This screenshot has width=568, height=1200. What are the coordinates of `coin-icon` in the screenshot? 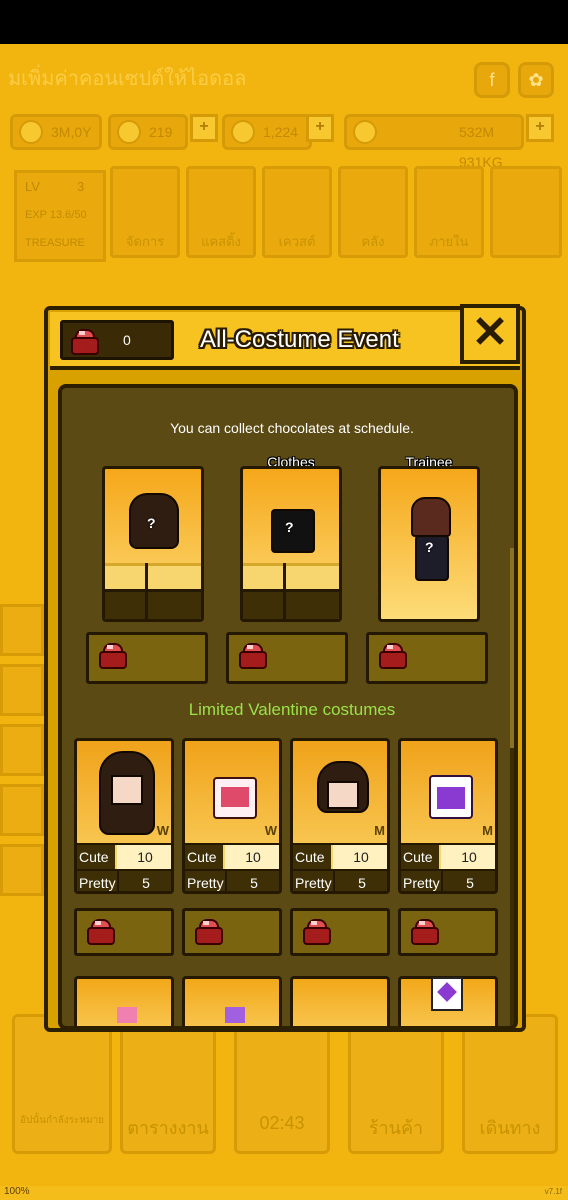 It's located at (129, 132).